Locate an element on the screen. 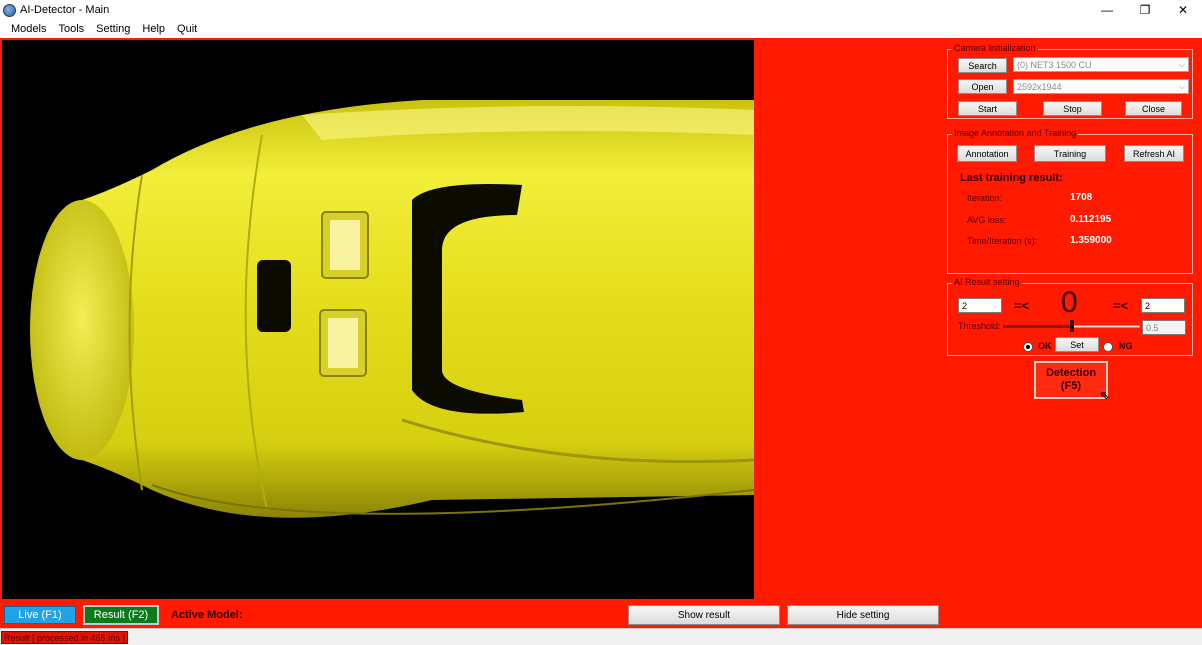 The height and width of the screenshot is (645, 1202). window-title: AI-Detector - Main is located at coordinates (65, 10).